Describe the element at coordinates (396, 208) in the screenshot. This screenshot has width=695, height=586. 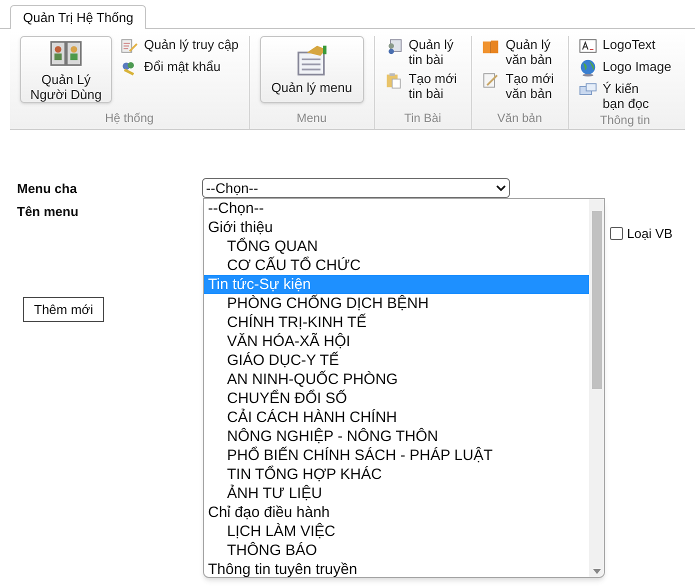
I see `dropdown-option: --Chọn--` at that location.